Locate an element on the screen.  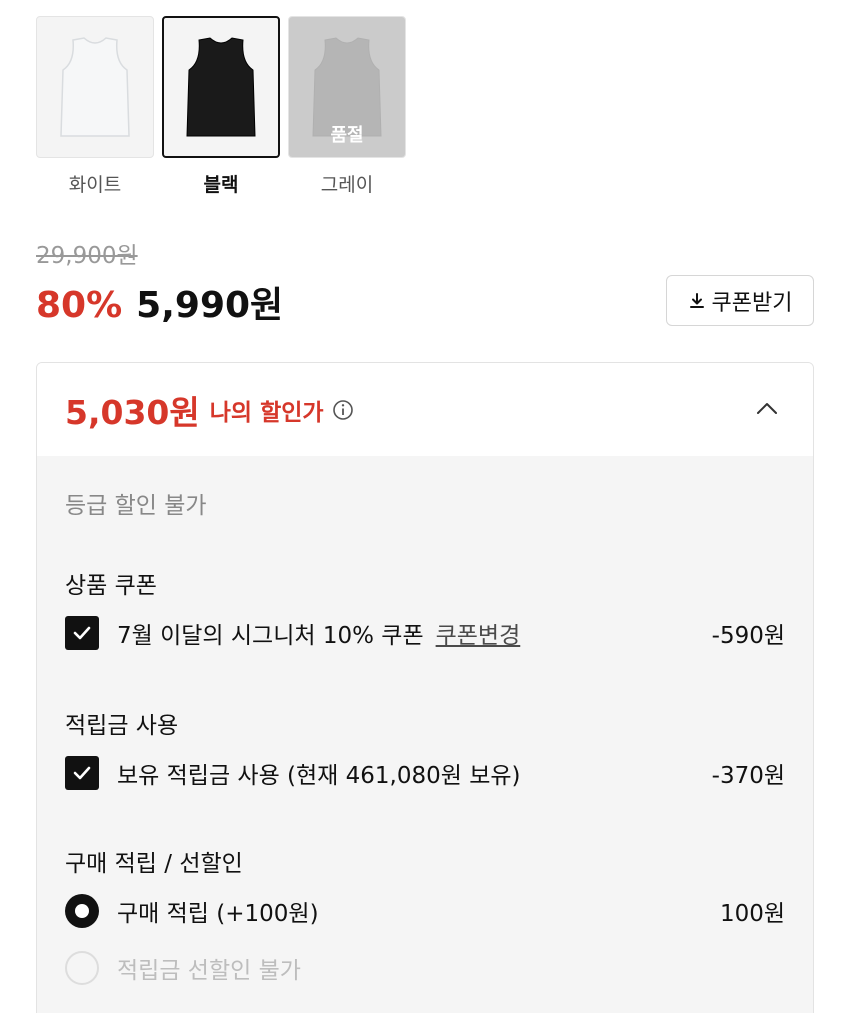
my-discount-price: 5,030원 is located at coordinates (132, 412).